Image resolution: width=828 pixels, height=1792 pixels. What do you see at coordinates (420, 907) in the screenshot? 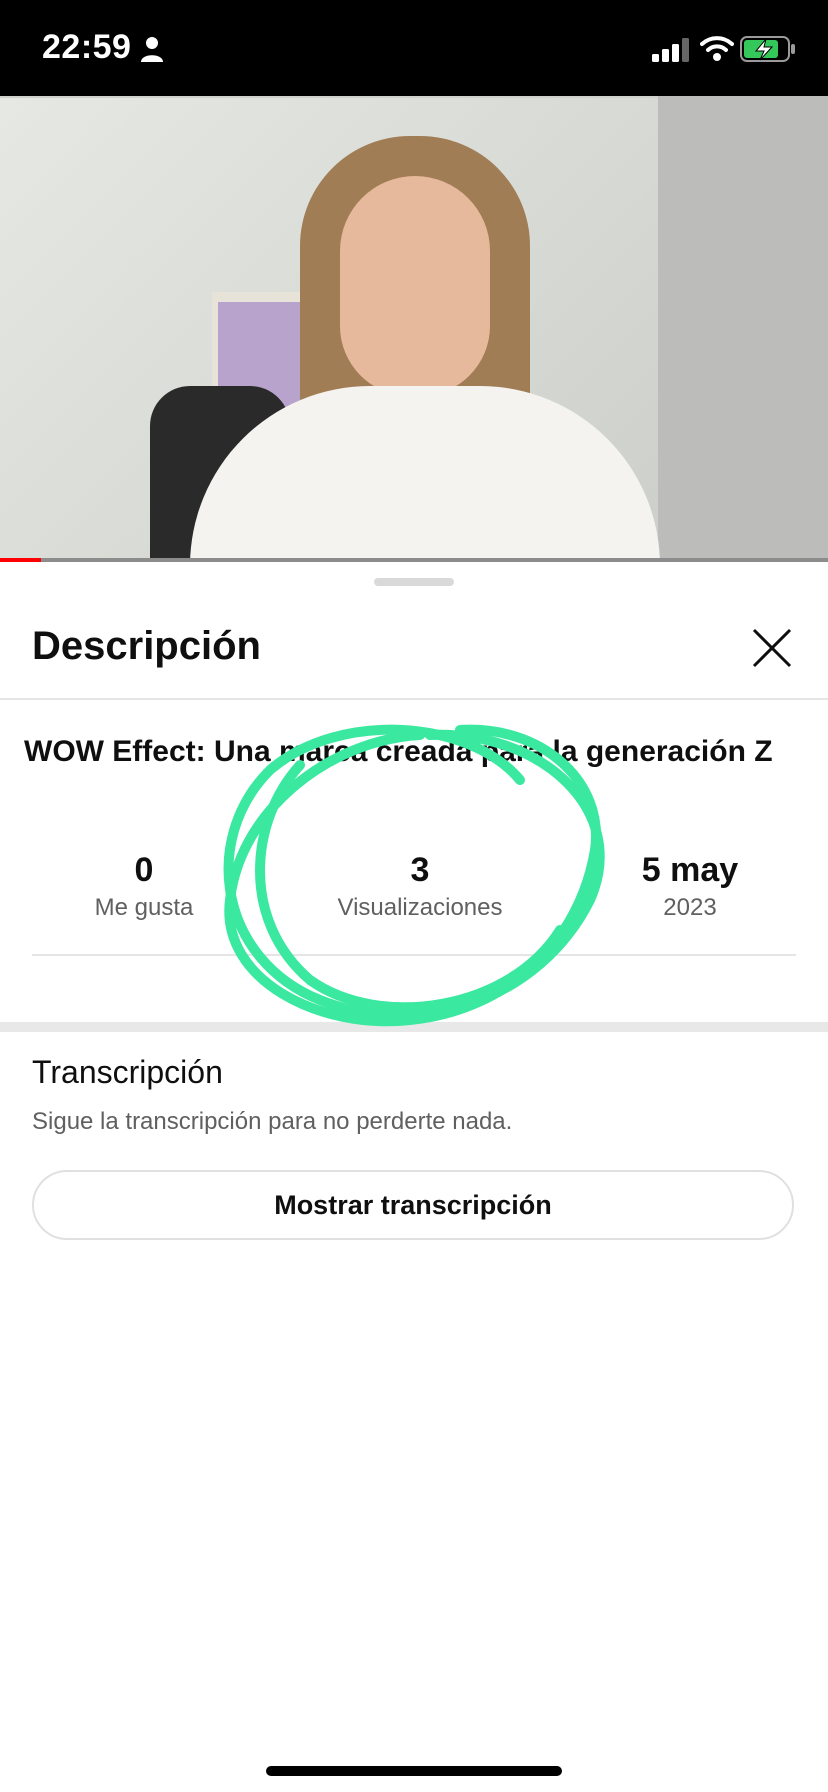
I see `views-label: Visualizaciones` at bounding box center [420, 907].